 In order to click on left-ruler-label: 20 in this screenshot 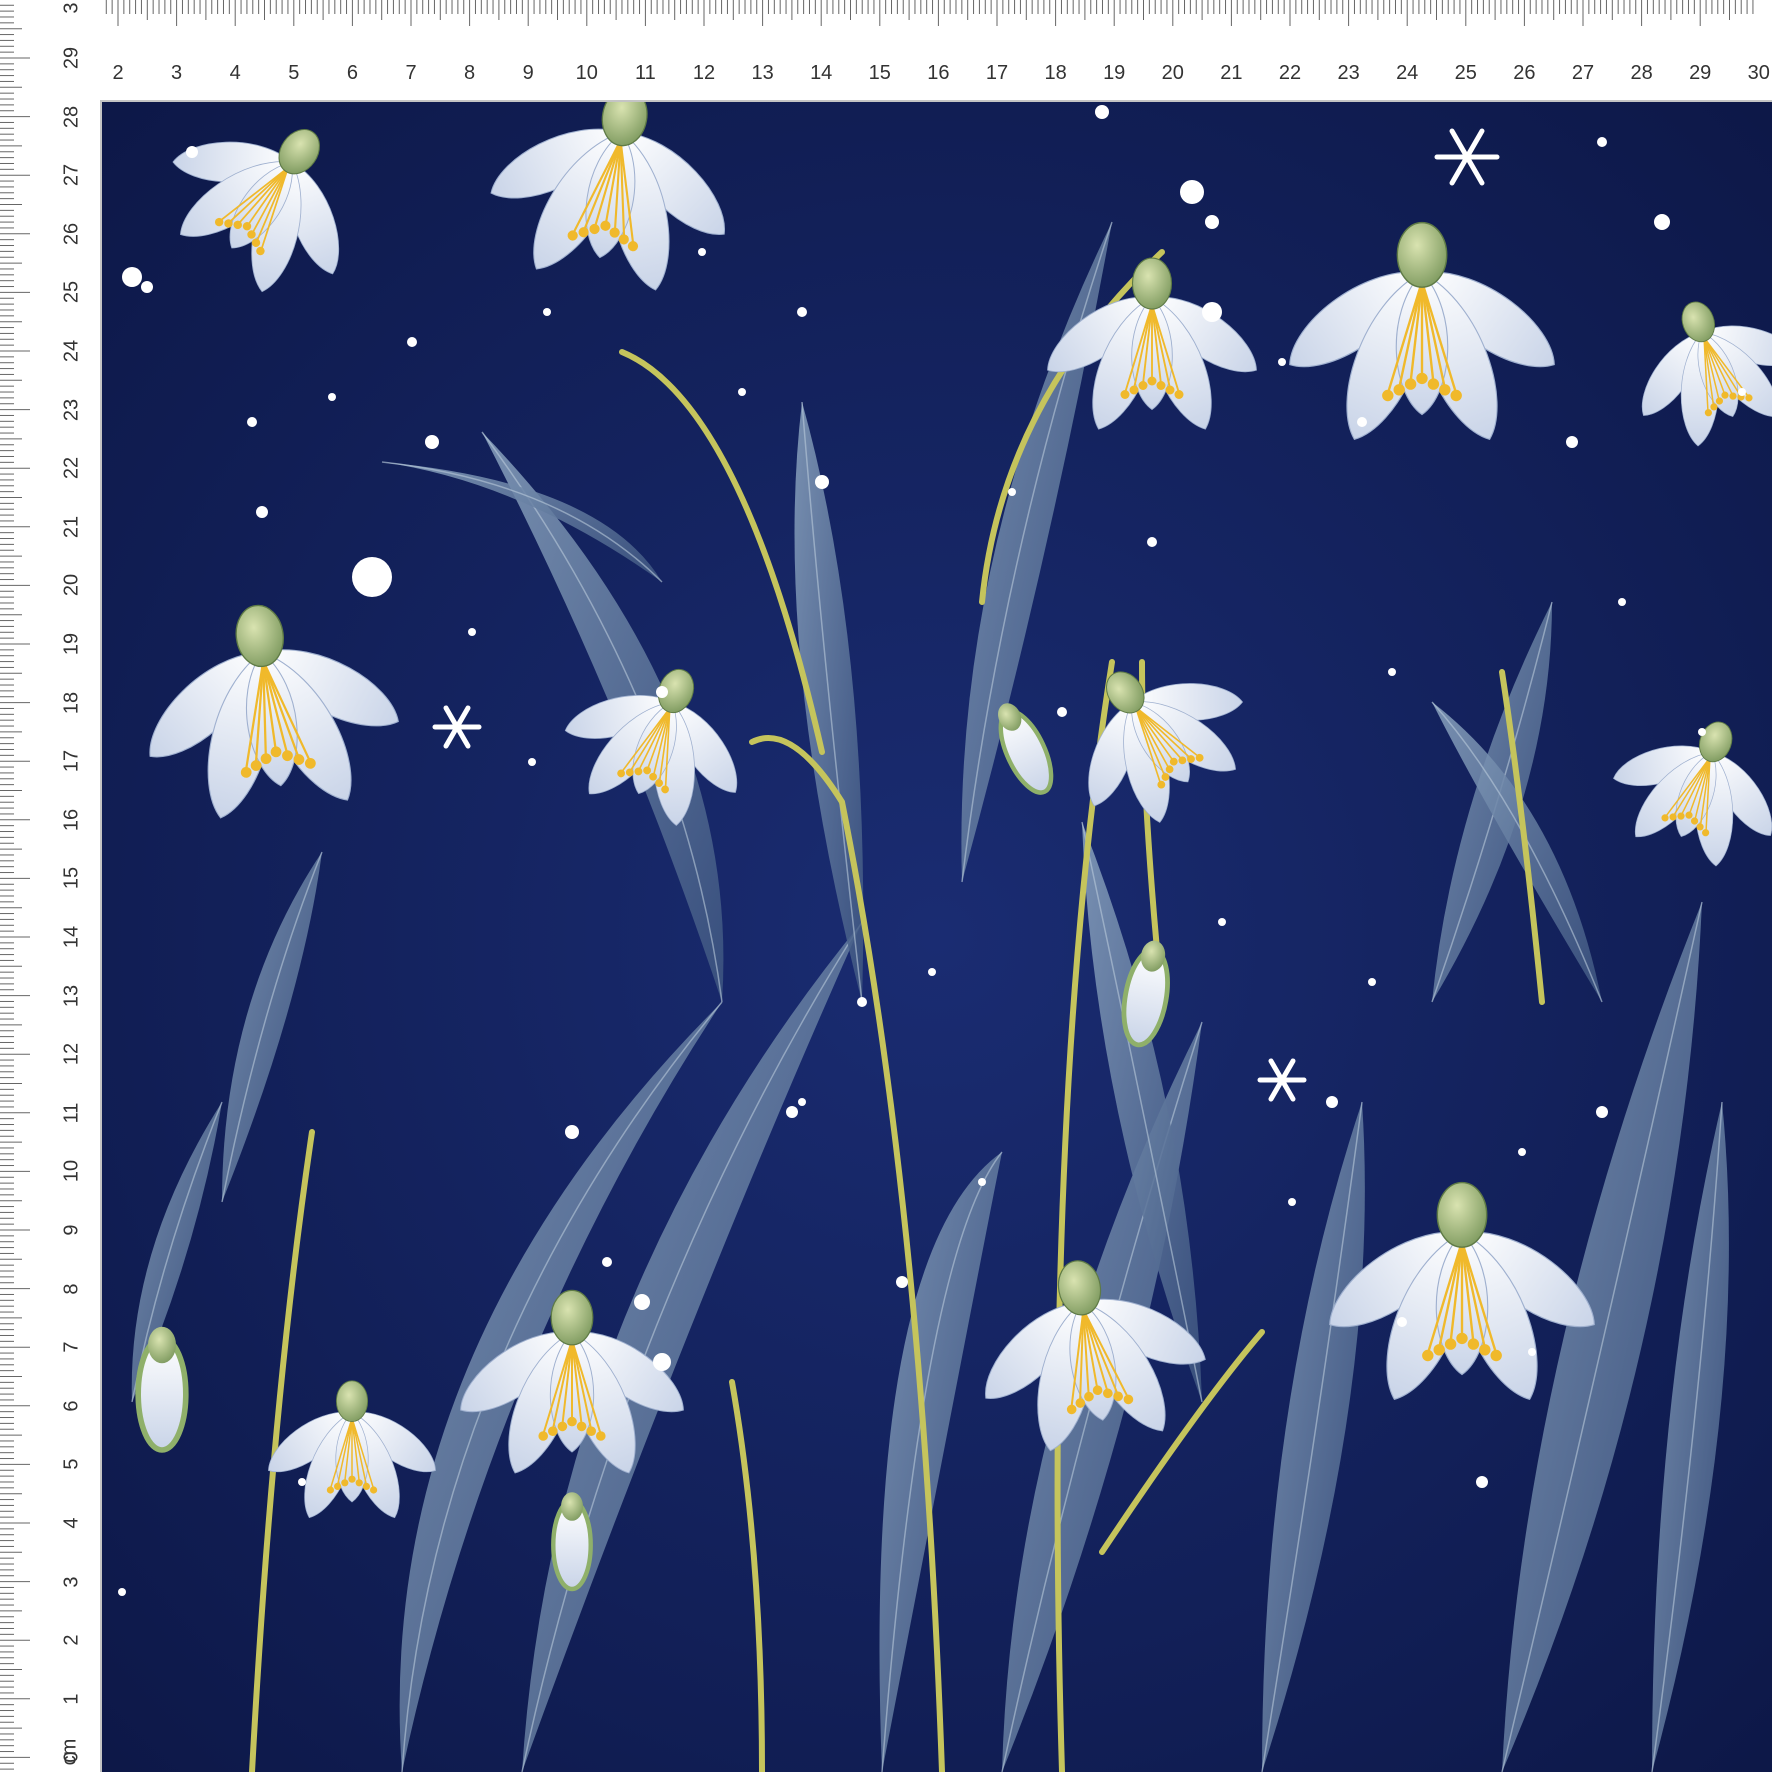, I will do `click(71, 585)`.